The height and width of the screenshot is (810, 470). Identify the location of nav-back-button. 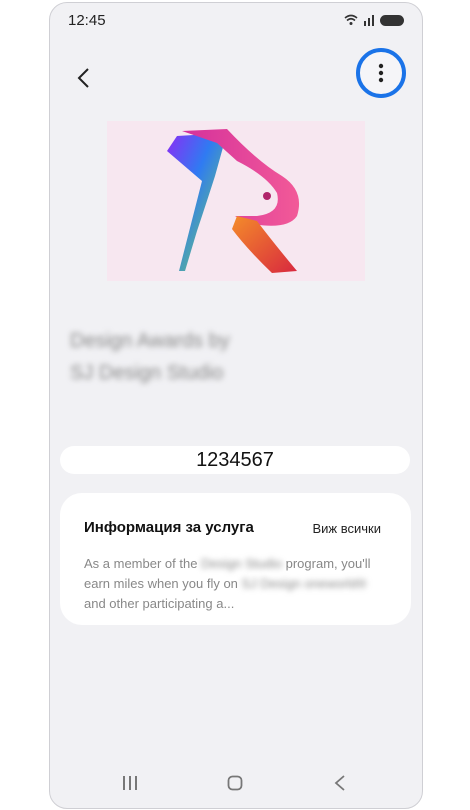
(340, 783).